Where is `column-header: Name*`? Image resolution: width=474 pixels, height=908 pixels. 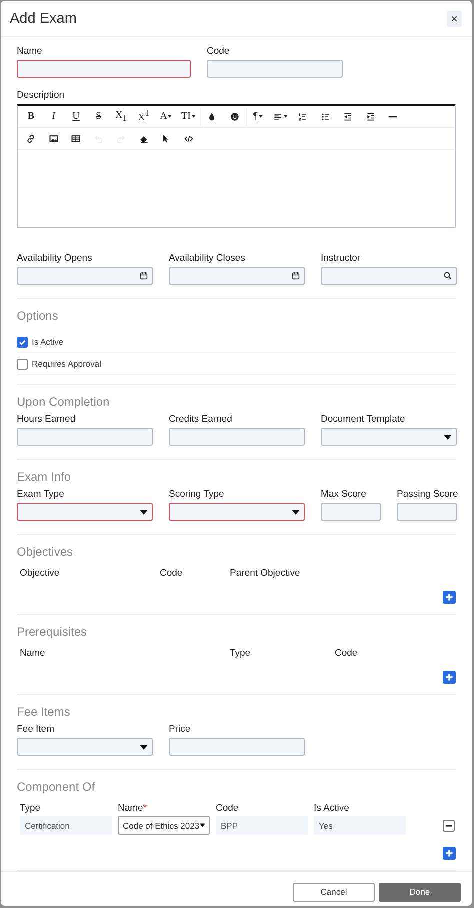 column-header: Name* is located at coordinates (133, 808).